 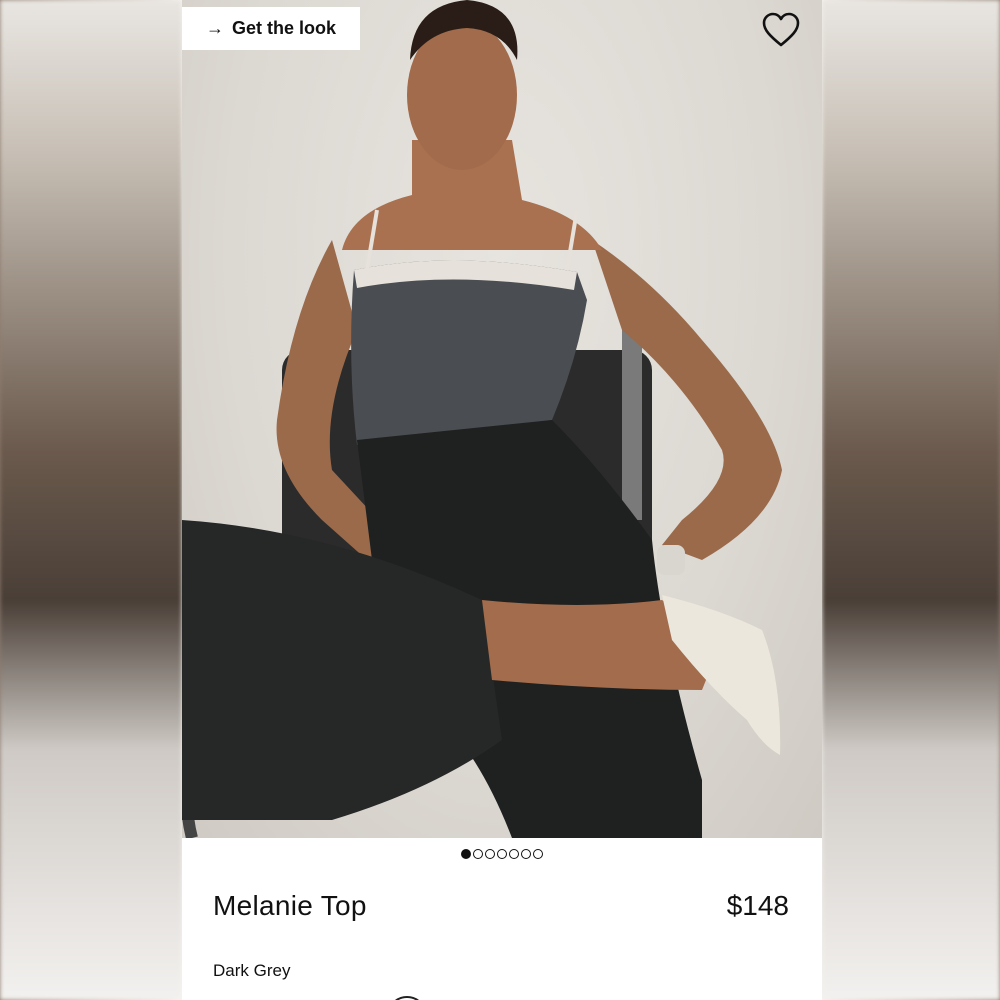 I want to click on carousel-pagination, so click(x=502, y=854).